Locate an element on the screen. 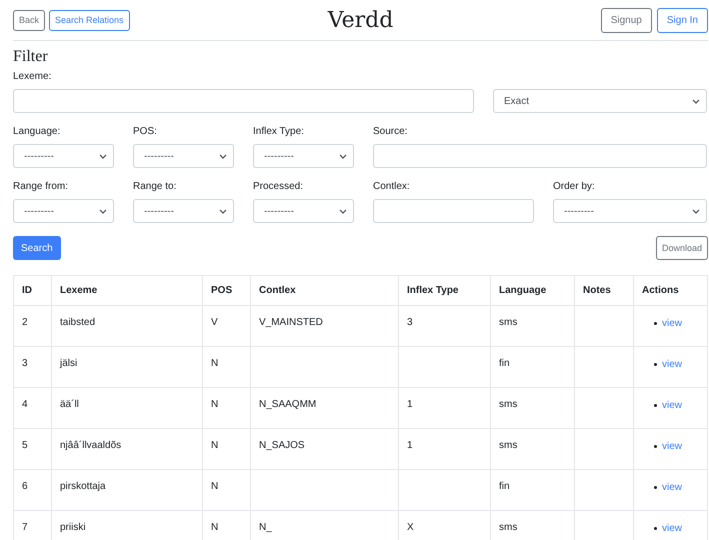 The height and width of the screenshot is (540, 709). download-button: Download is located at coordinates (682, 248).